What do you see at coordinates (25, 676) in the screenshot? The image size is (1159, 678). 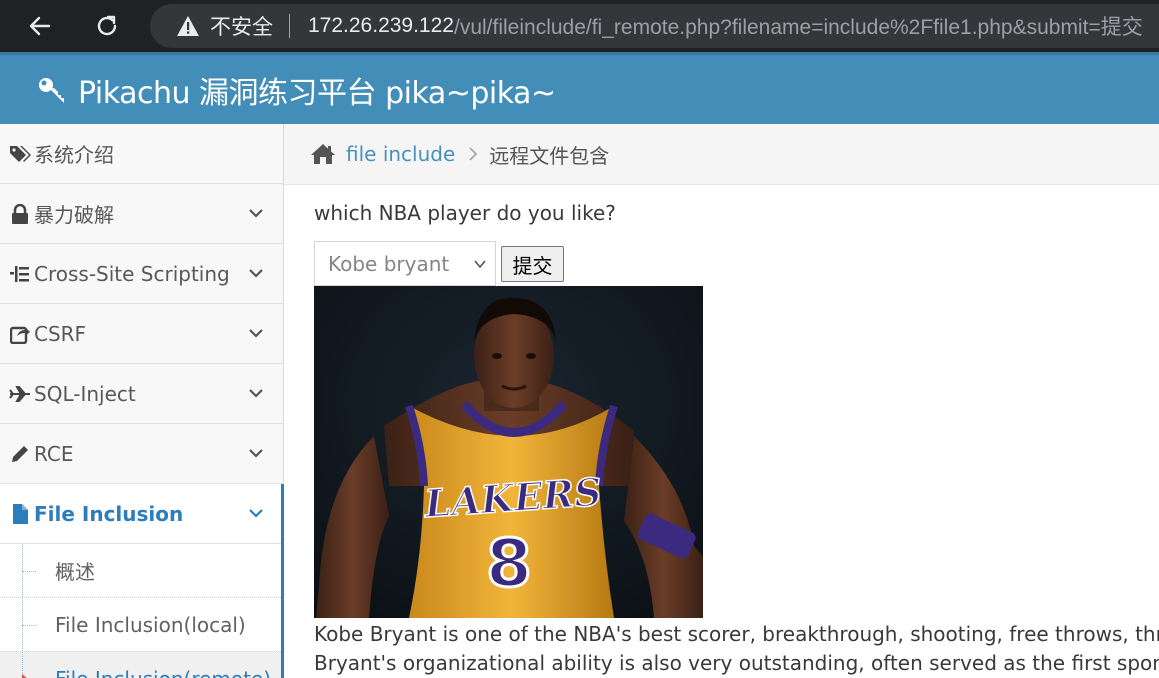 I see `caret-right-icon` at bounding box center [25, 676].